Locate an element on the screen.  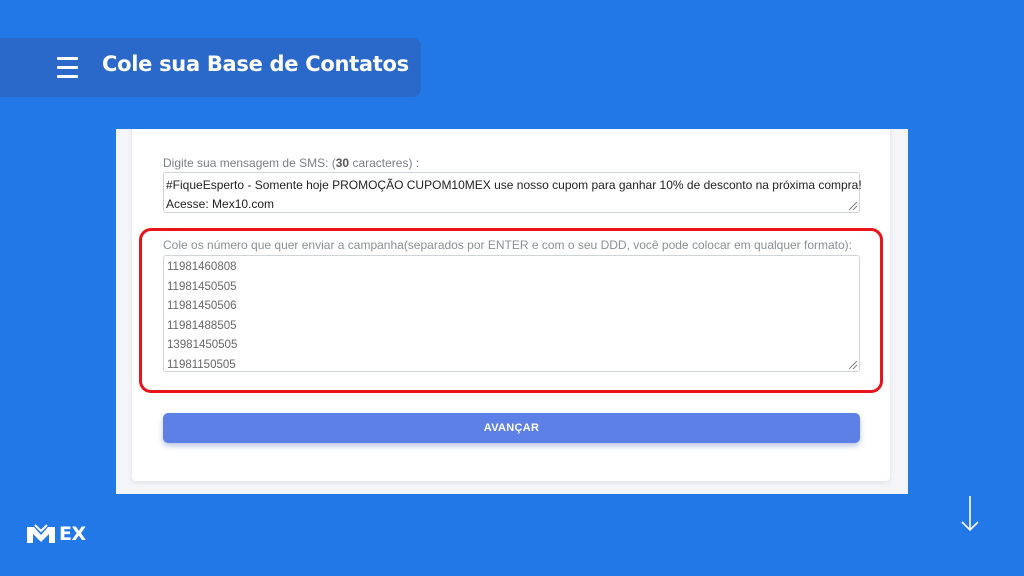
header-bar: Cole sua Base de Contatos is located at coordinates (210, 67).